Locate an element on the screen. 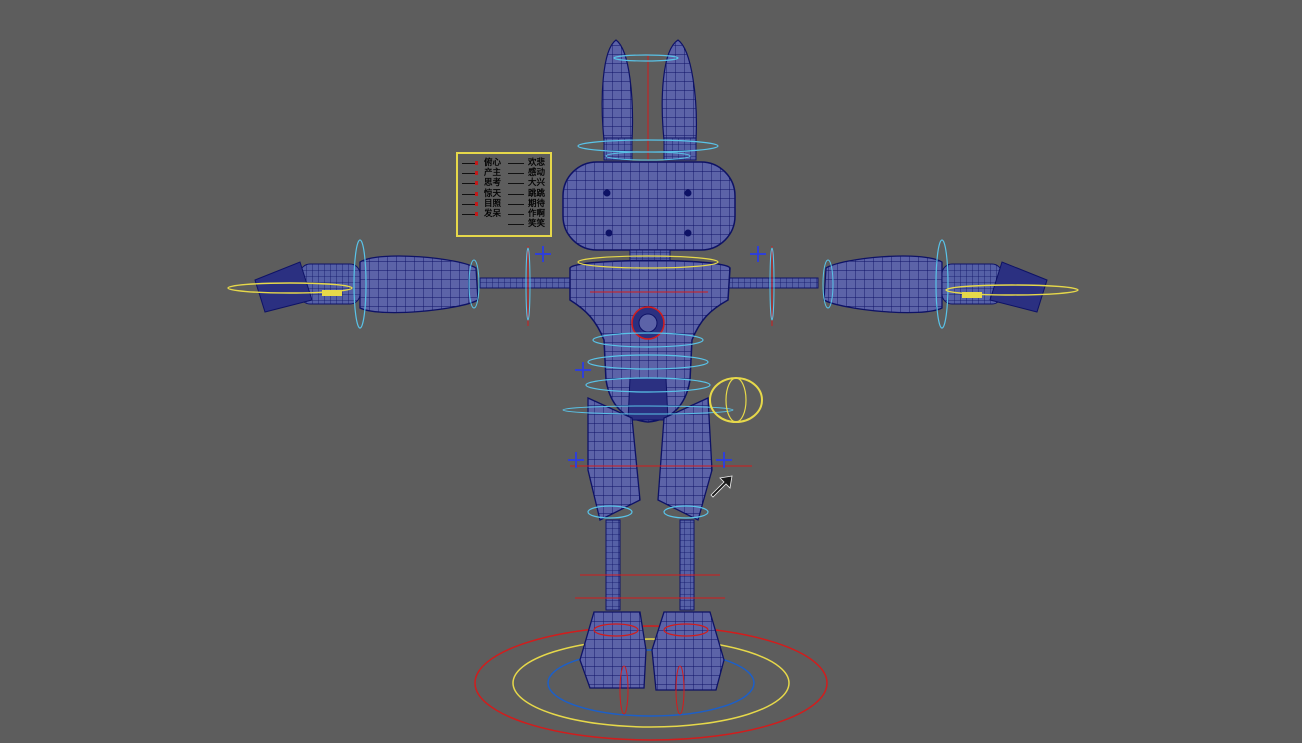 The image size is (1302, 743). facial-label: 期待 is located at coordinates (537, 203).